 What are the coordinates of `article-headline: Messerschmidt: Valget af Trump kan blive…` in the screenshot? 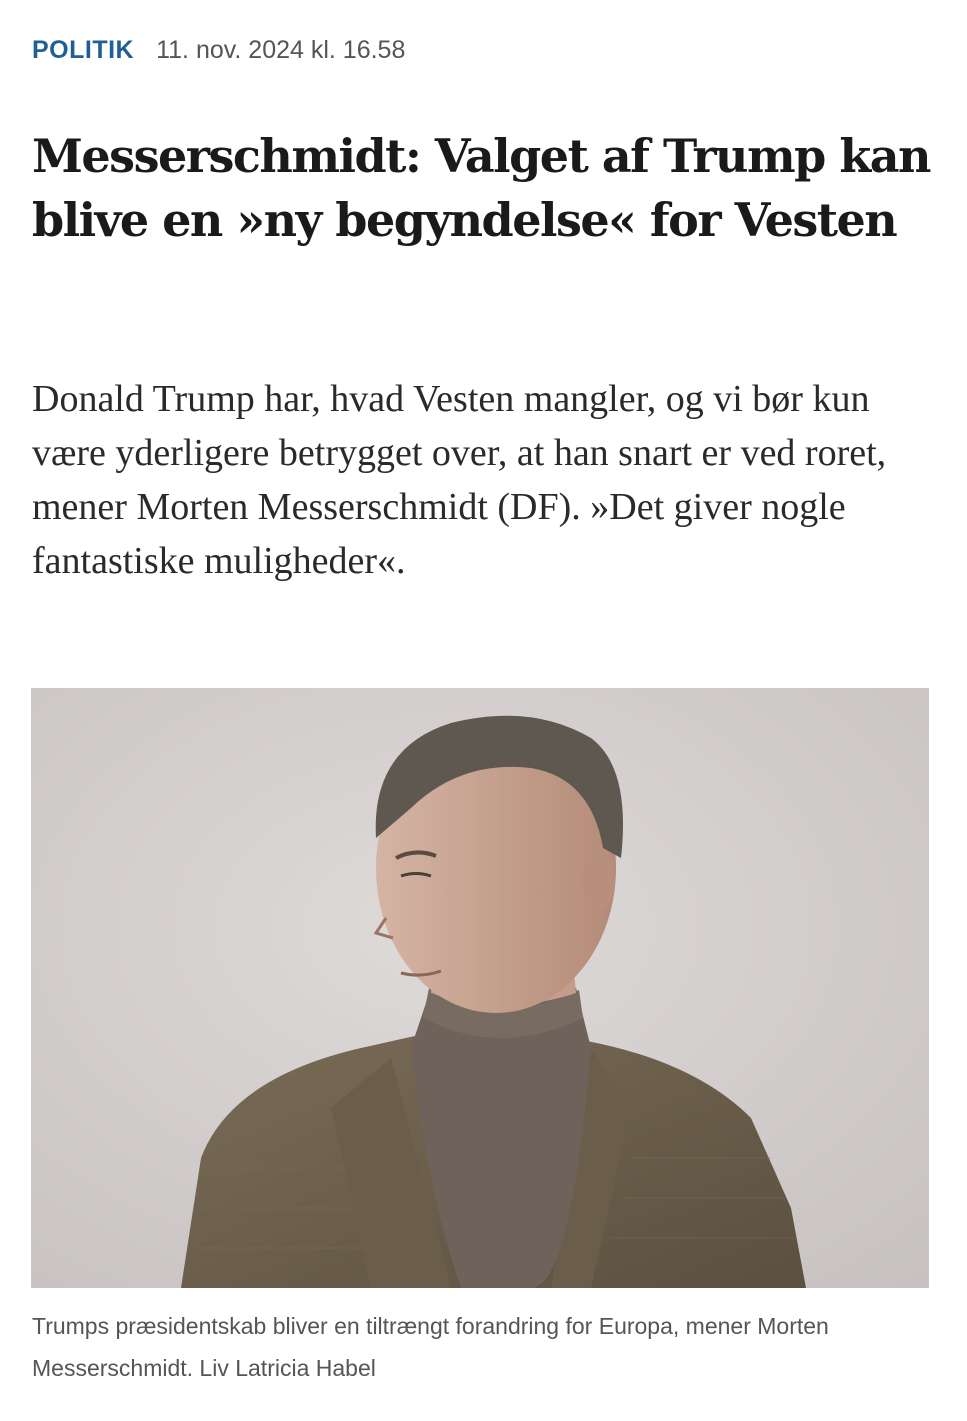 It's located at (481, 188).